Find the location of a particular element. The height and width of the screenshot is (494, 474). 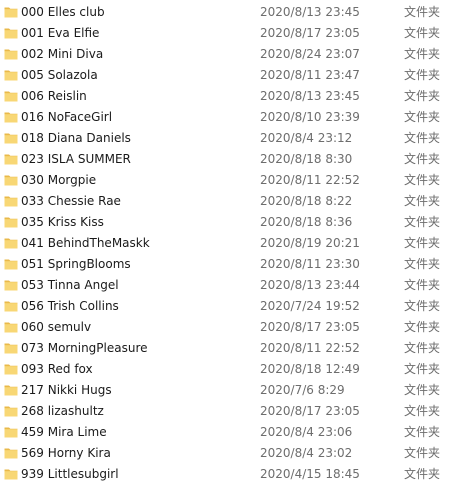

folder-row: 006 Reislin 2020/8/13 23:45 文件夹 is located at coordinates (237, 96).